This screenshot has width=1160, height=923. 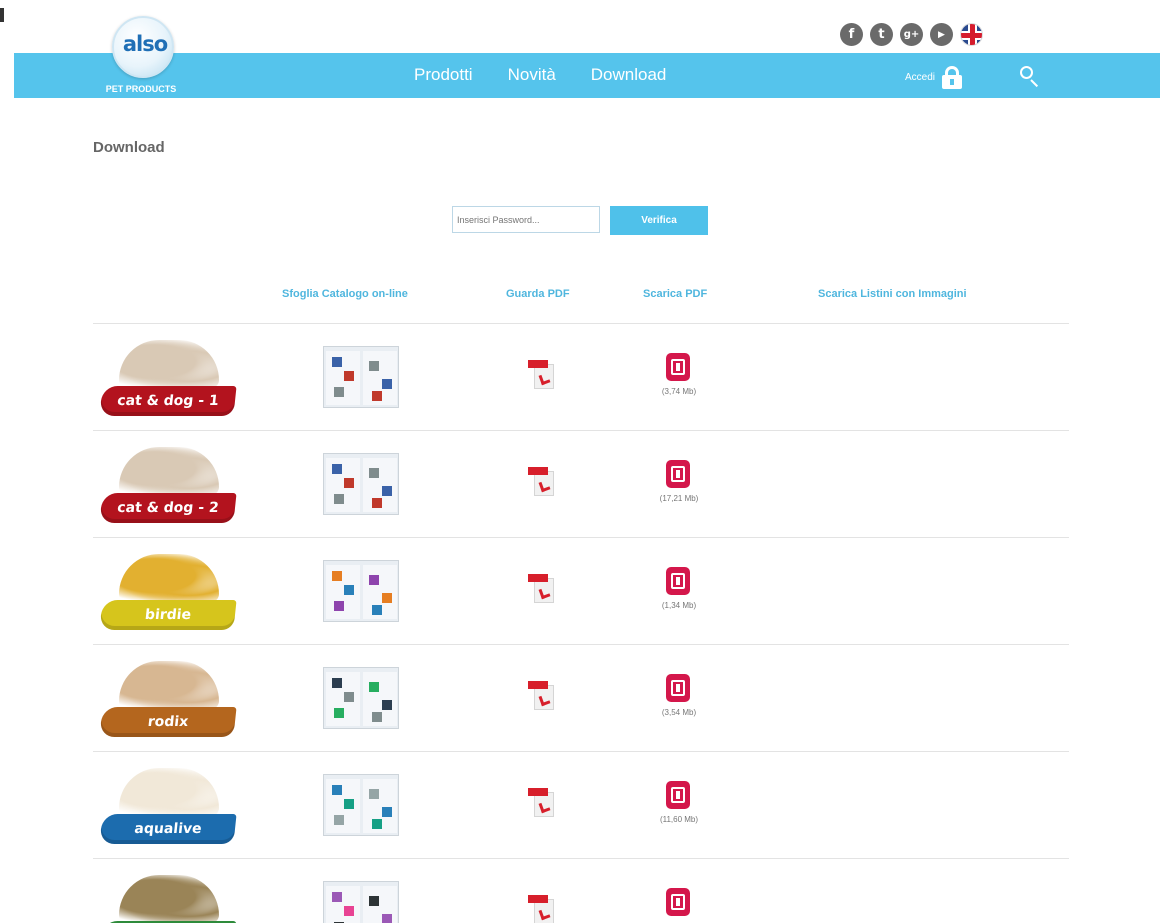 I want to click on lock-icon, so click(x=952, y=77).